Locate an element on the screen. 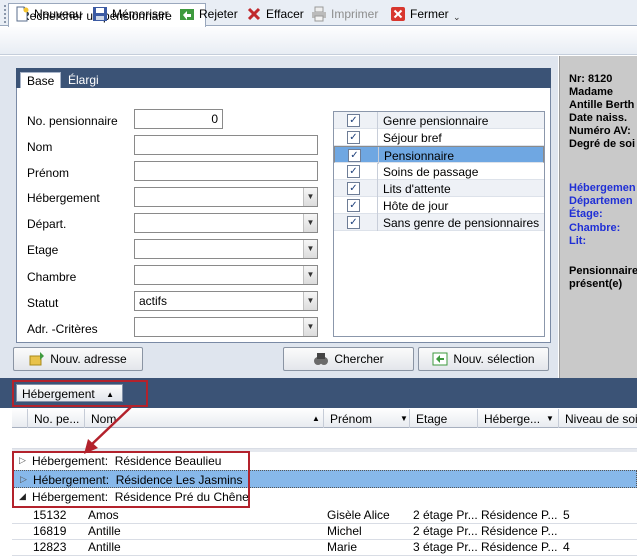  column-niveau-de-soin: Niveau de soin is located at coordinates (597, 418).